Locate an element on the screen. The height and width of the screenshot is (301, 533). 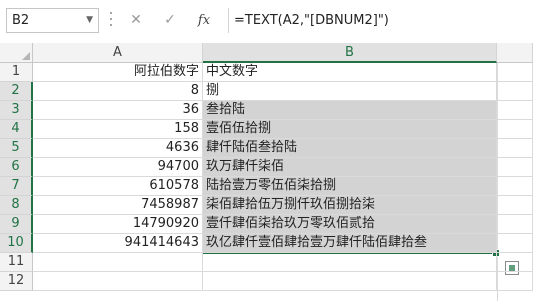
row-header: 5 is located at coordinates (16, 148).